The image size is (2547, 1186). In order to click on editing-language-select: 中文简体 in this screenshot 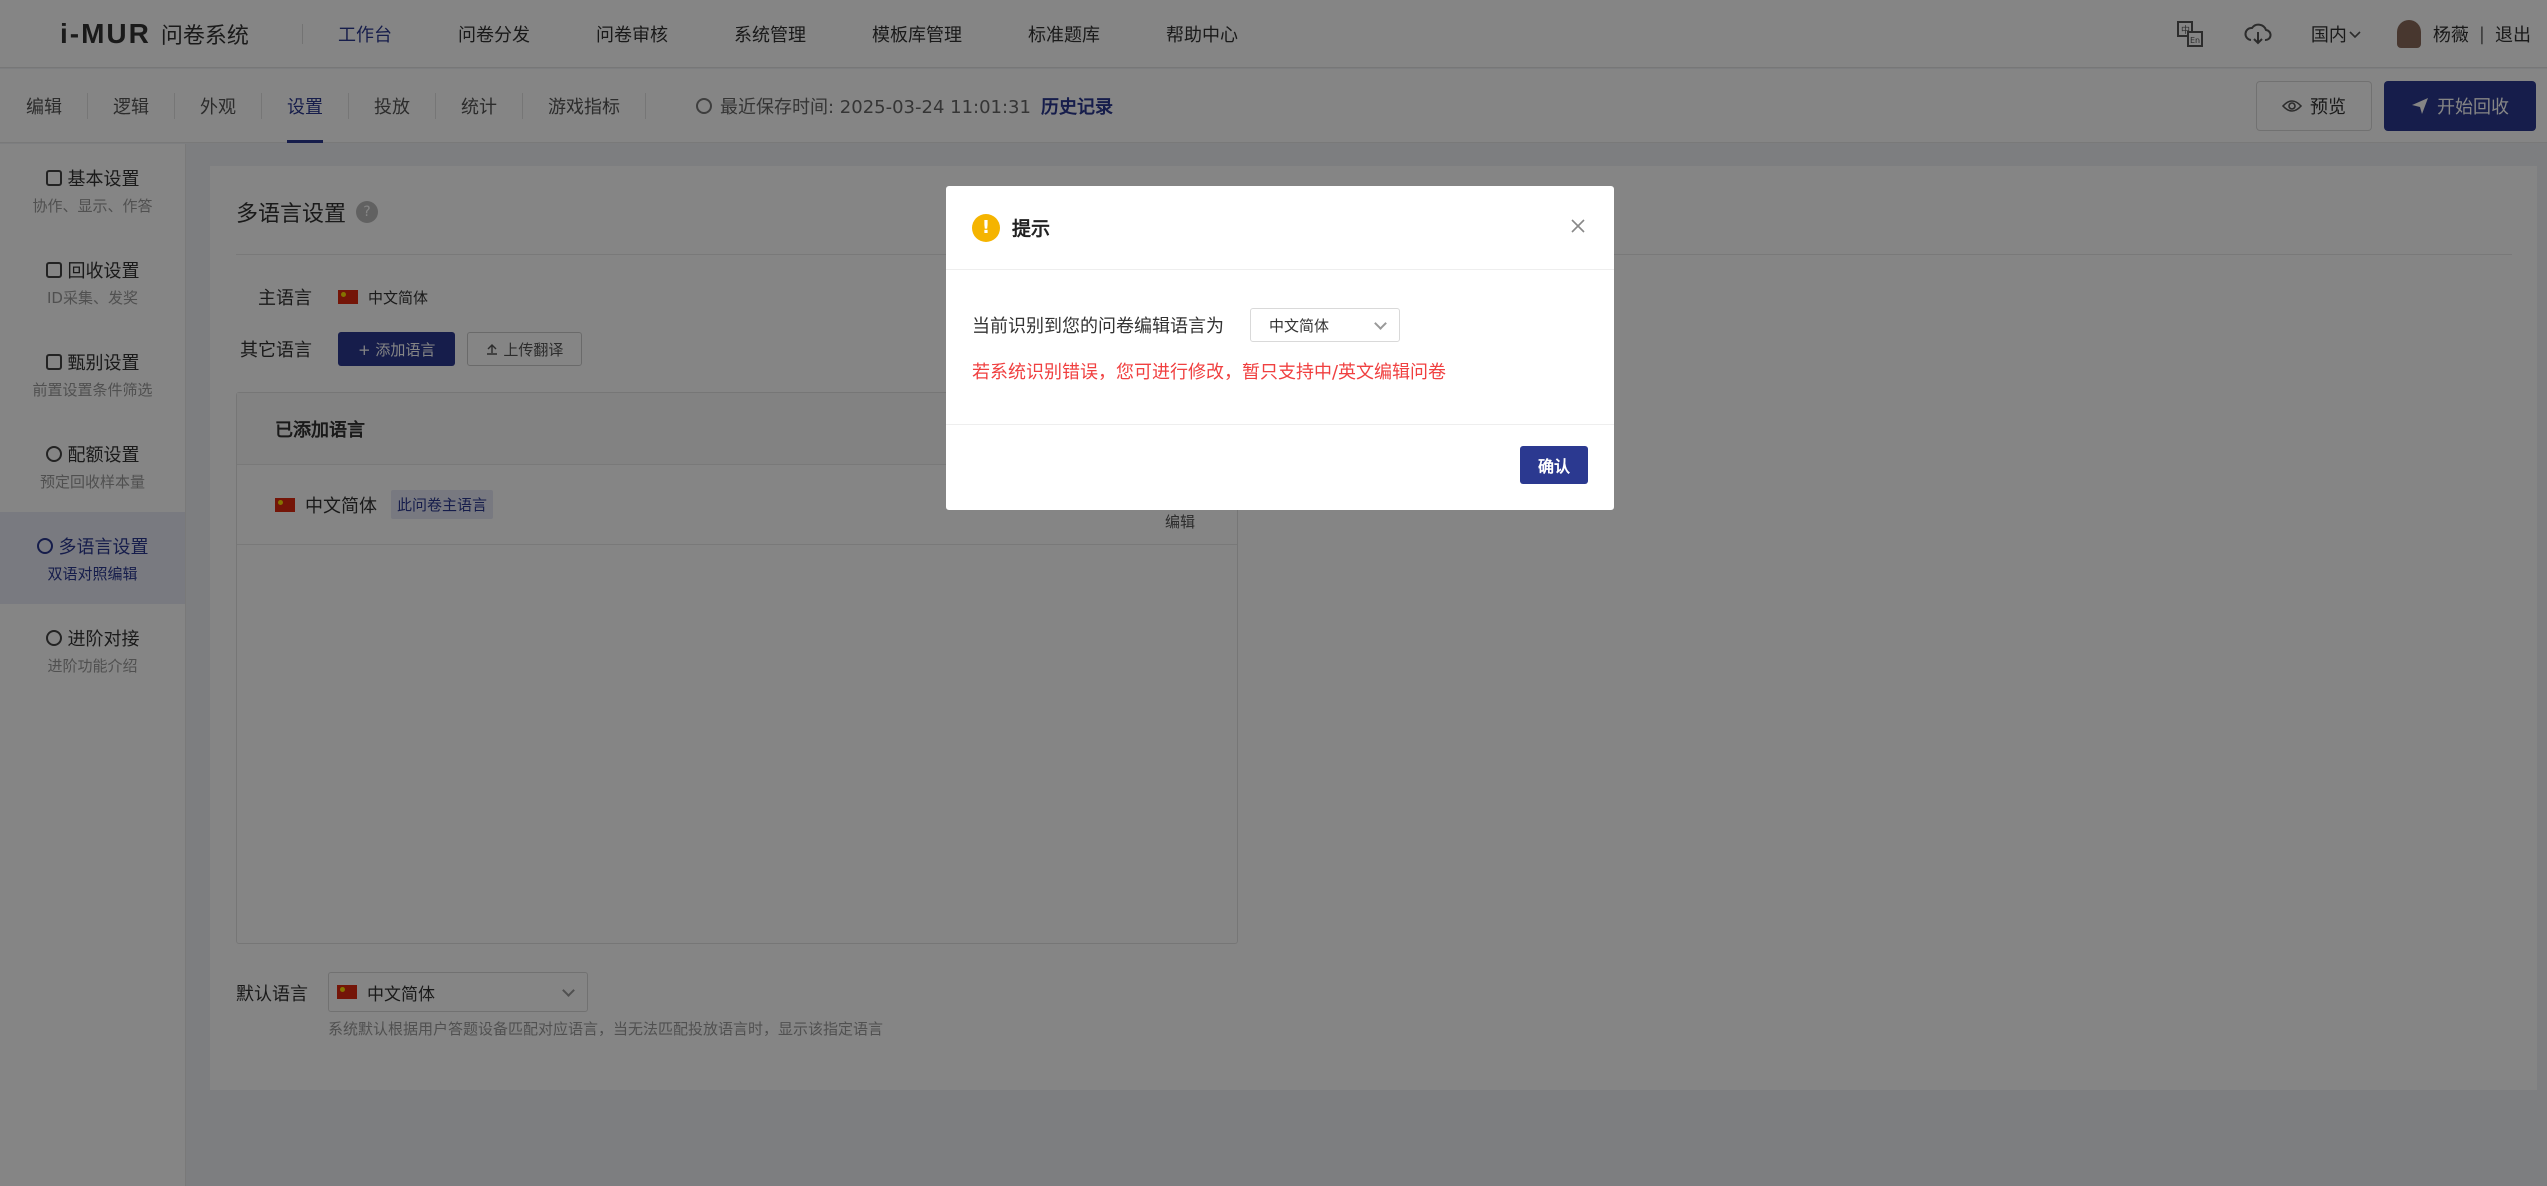, I will do `click(1325, 325)`.